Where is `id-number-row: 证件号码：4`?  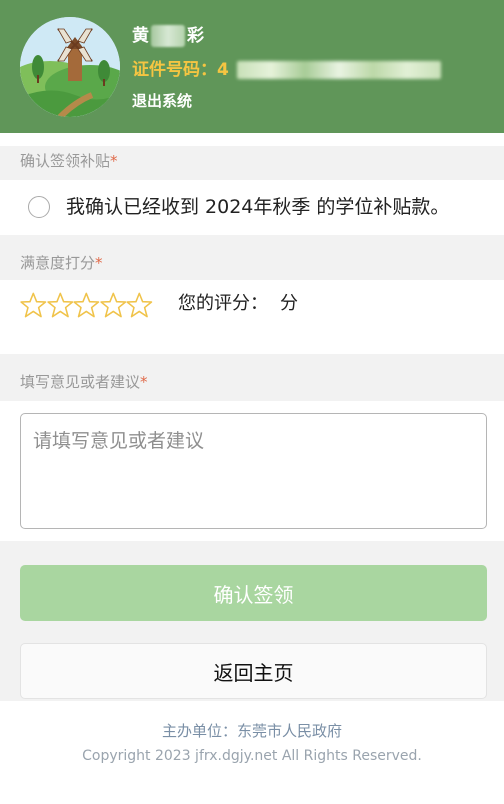 id-number-row: 证件号码：4 is located at coordinates (286, 70).